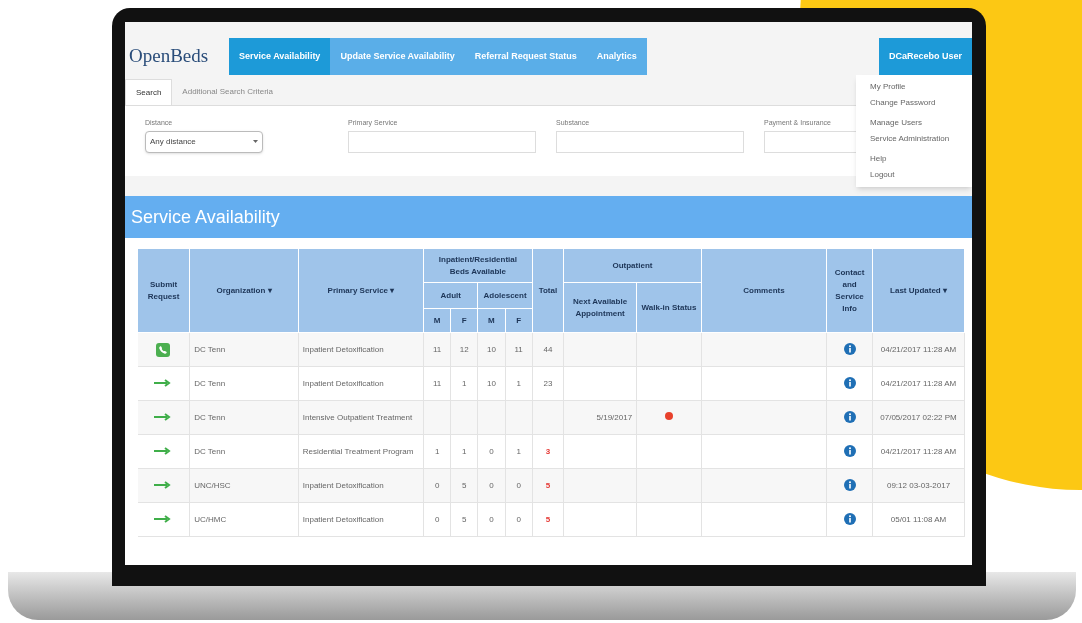  I want to click on table-cell: UNC/HSC, so click(244, 485).